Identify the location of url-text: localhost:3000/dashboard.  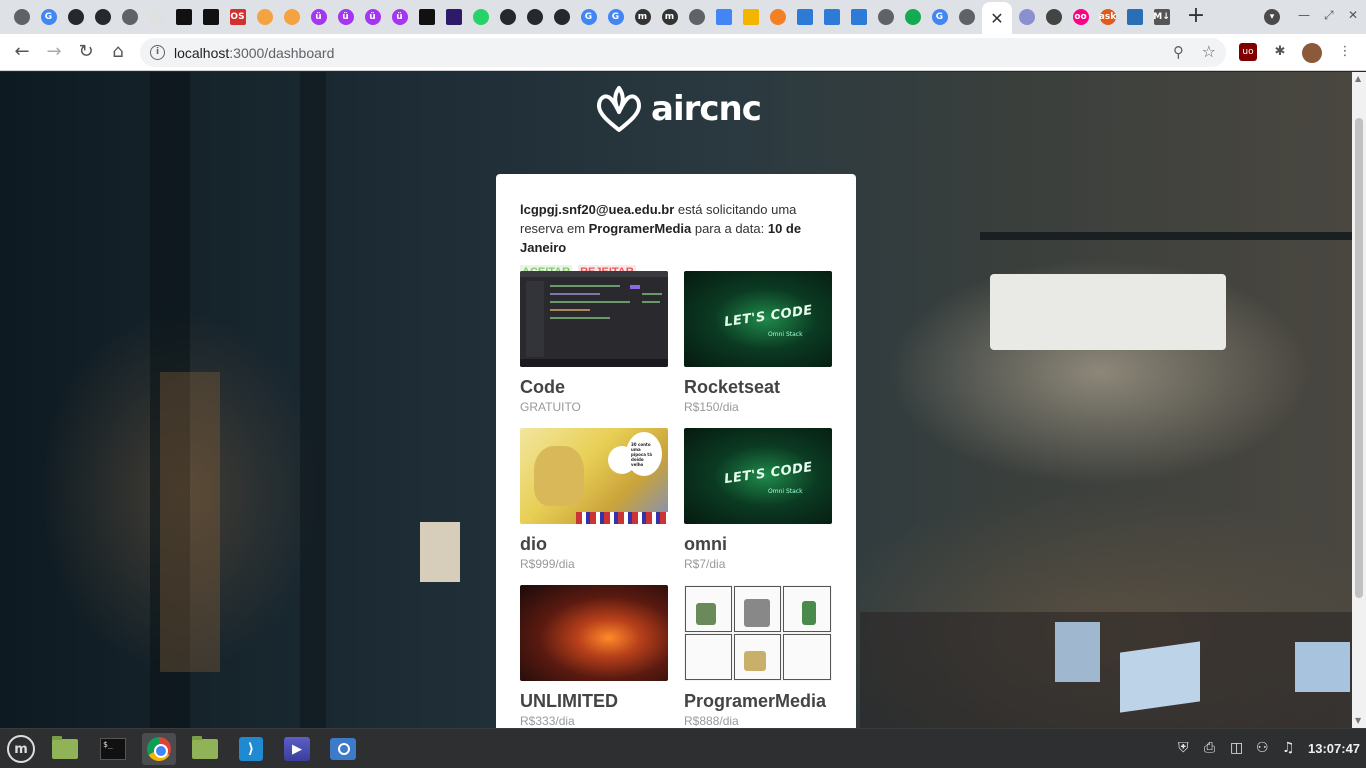
(254, 53).